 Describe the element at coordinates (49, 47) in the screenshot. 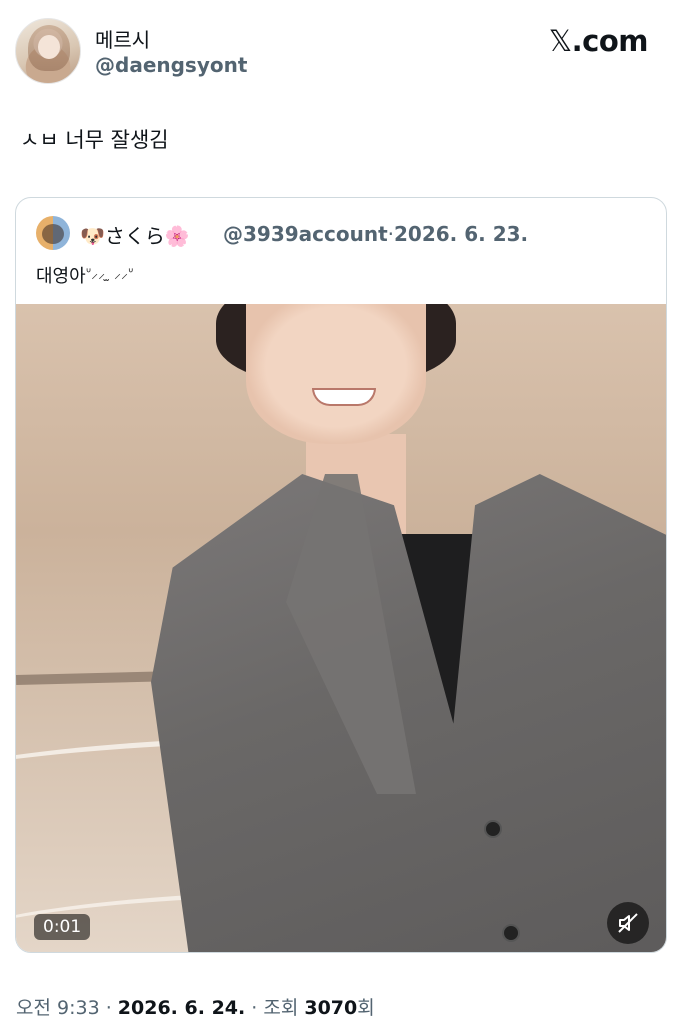

I see `avatar-face` at that location.